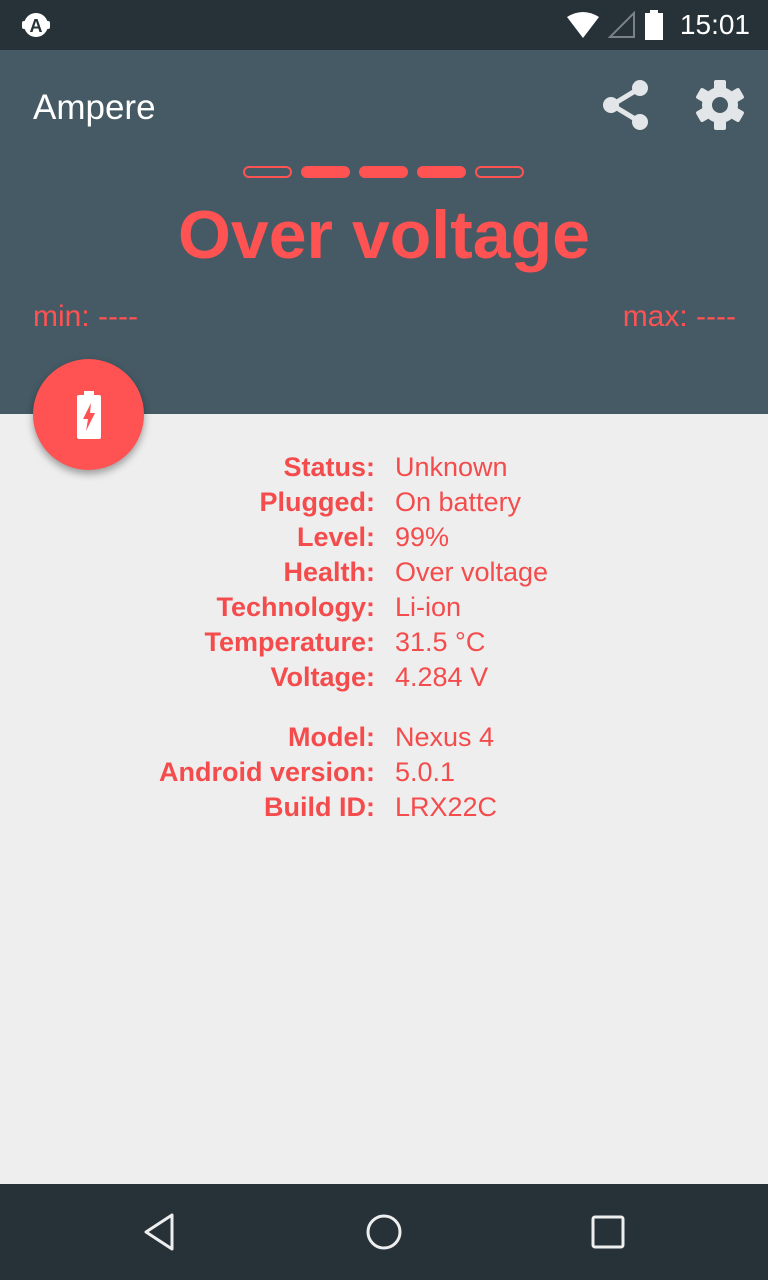 The height and width of the screenshot is (1280, 768). I want to click on info-row-build-id: Build ID: LRX22C, so click(384, 807).